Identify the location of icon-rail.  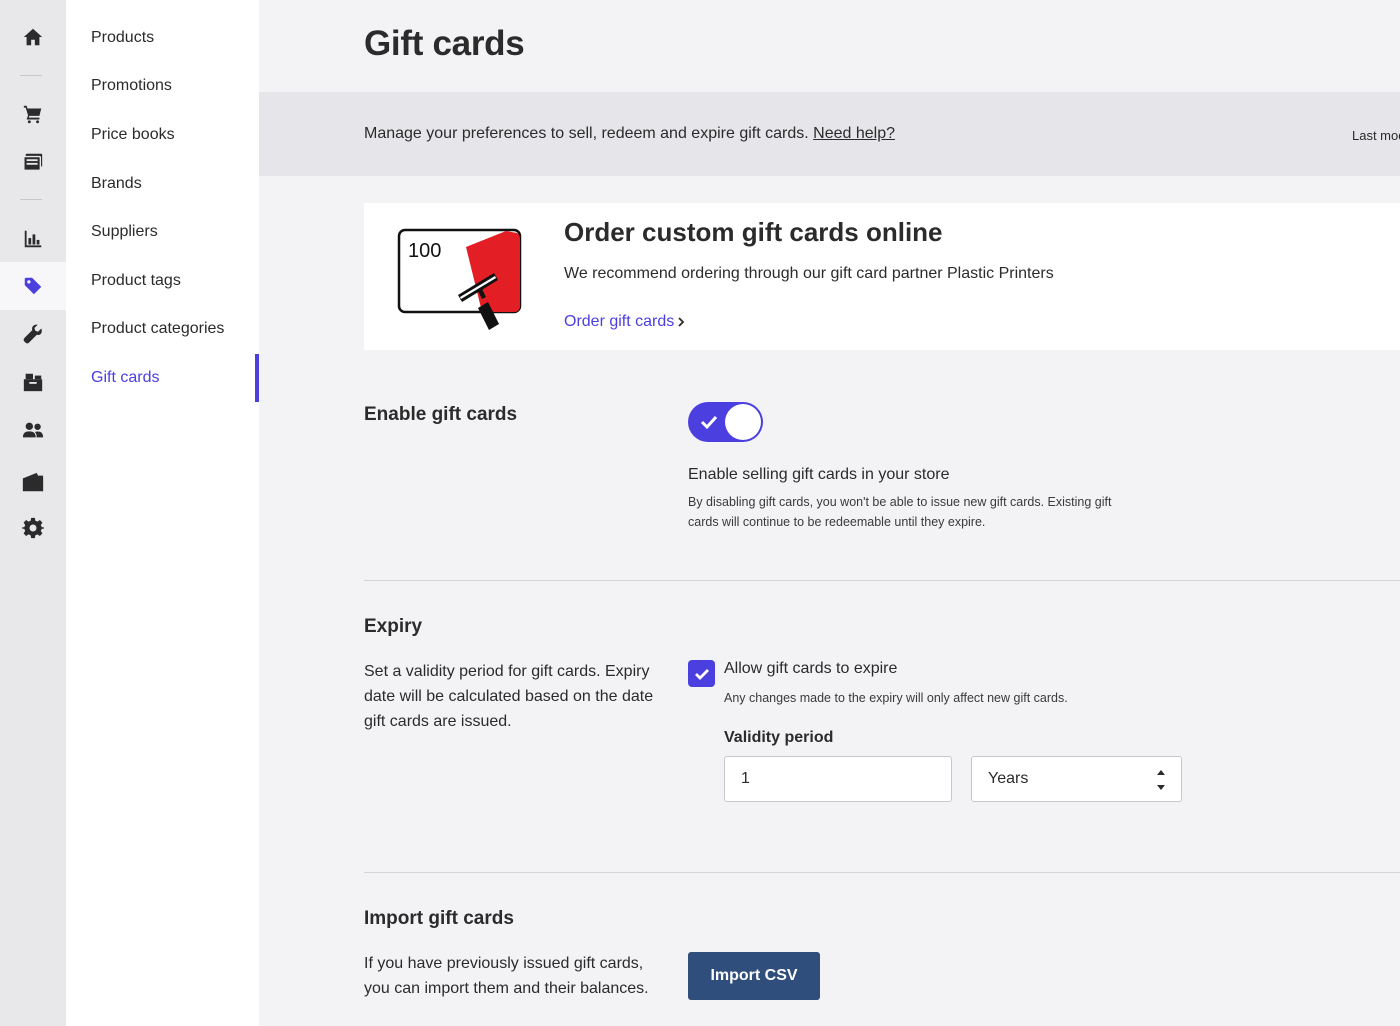
(33, 513).